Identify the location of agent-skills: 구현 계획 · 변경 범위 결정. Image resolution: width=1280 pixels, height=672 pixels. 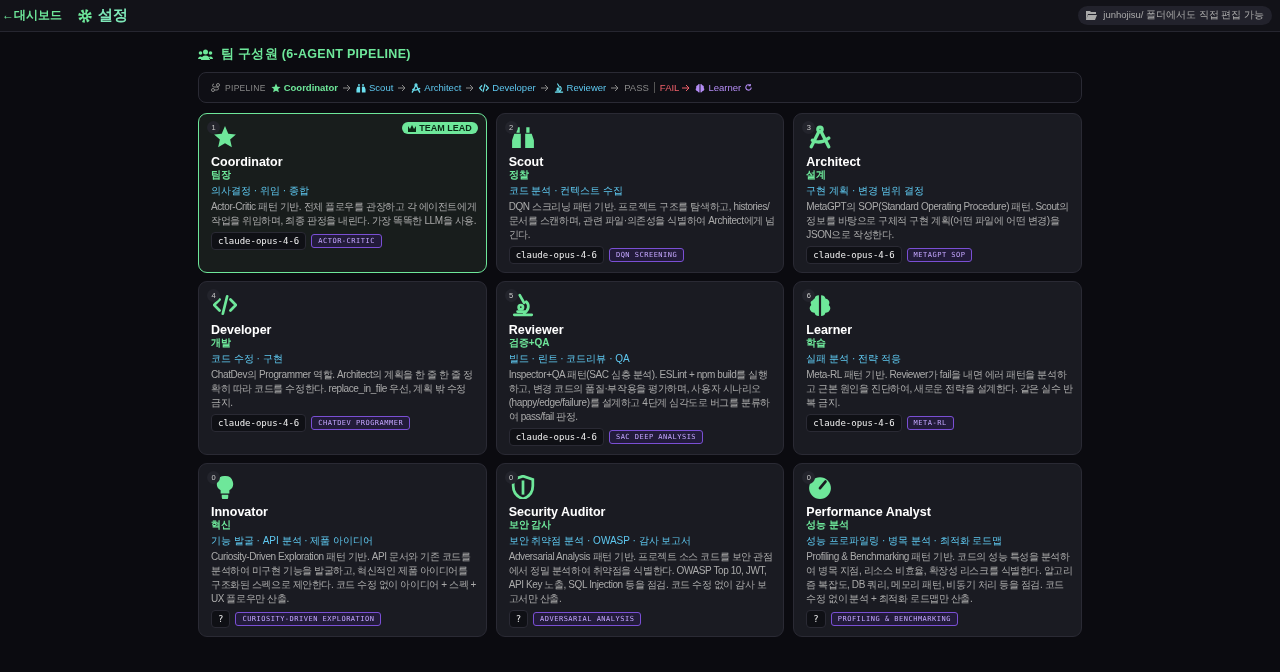
(865, 190).